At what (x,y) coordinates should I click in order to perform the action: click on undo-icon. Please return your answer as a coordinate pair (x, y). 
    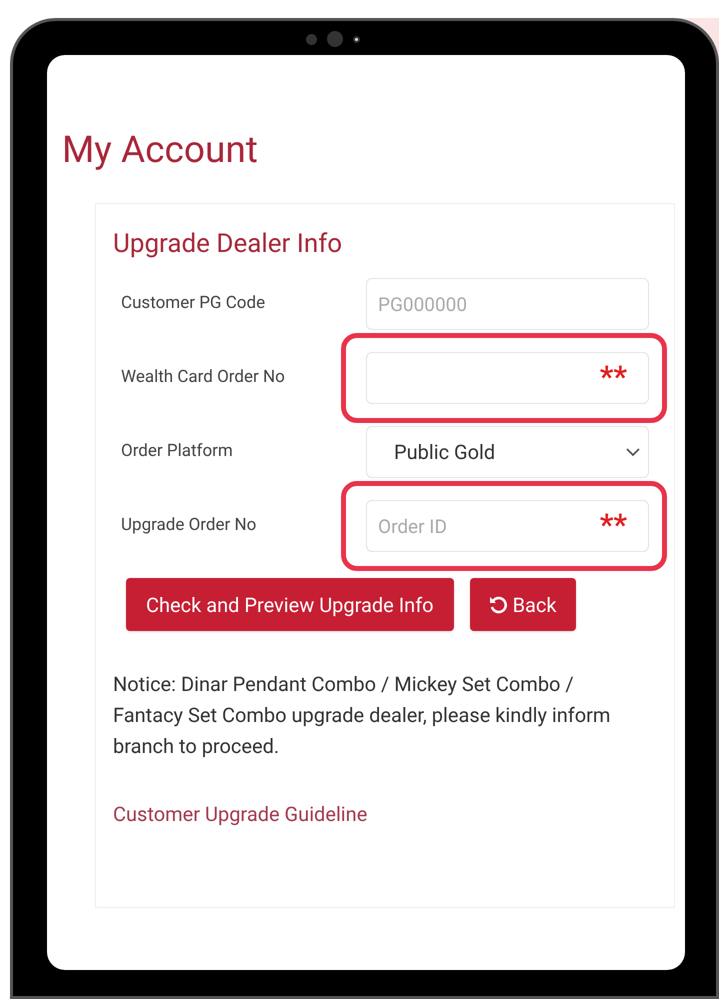
    Looking at the image, I should click on (497, 605).